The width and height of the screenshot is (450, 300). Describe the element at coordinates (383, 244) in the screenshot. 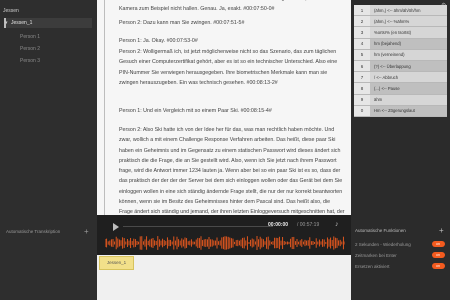

I see `auto-option-label: 2 Sekunden - Wiederholung` at that location.